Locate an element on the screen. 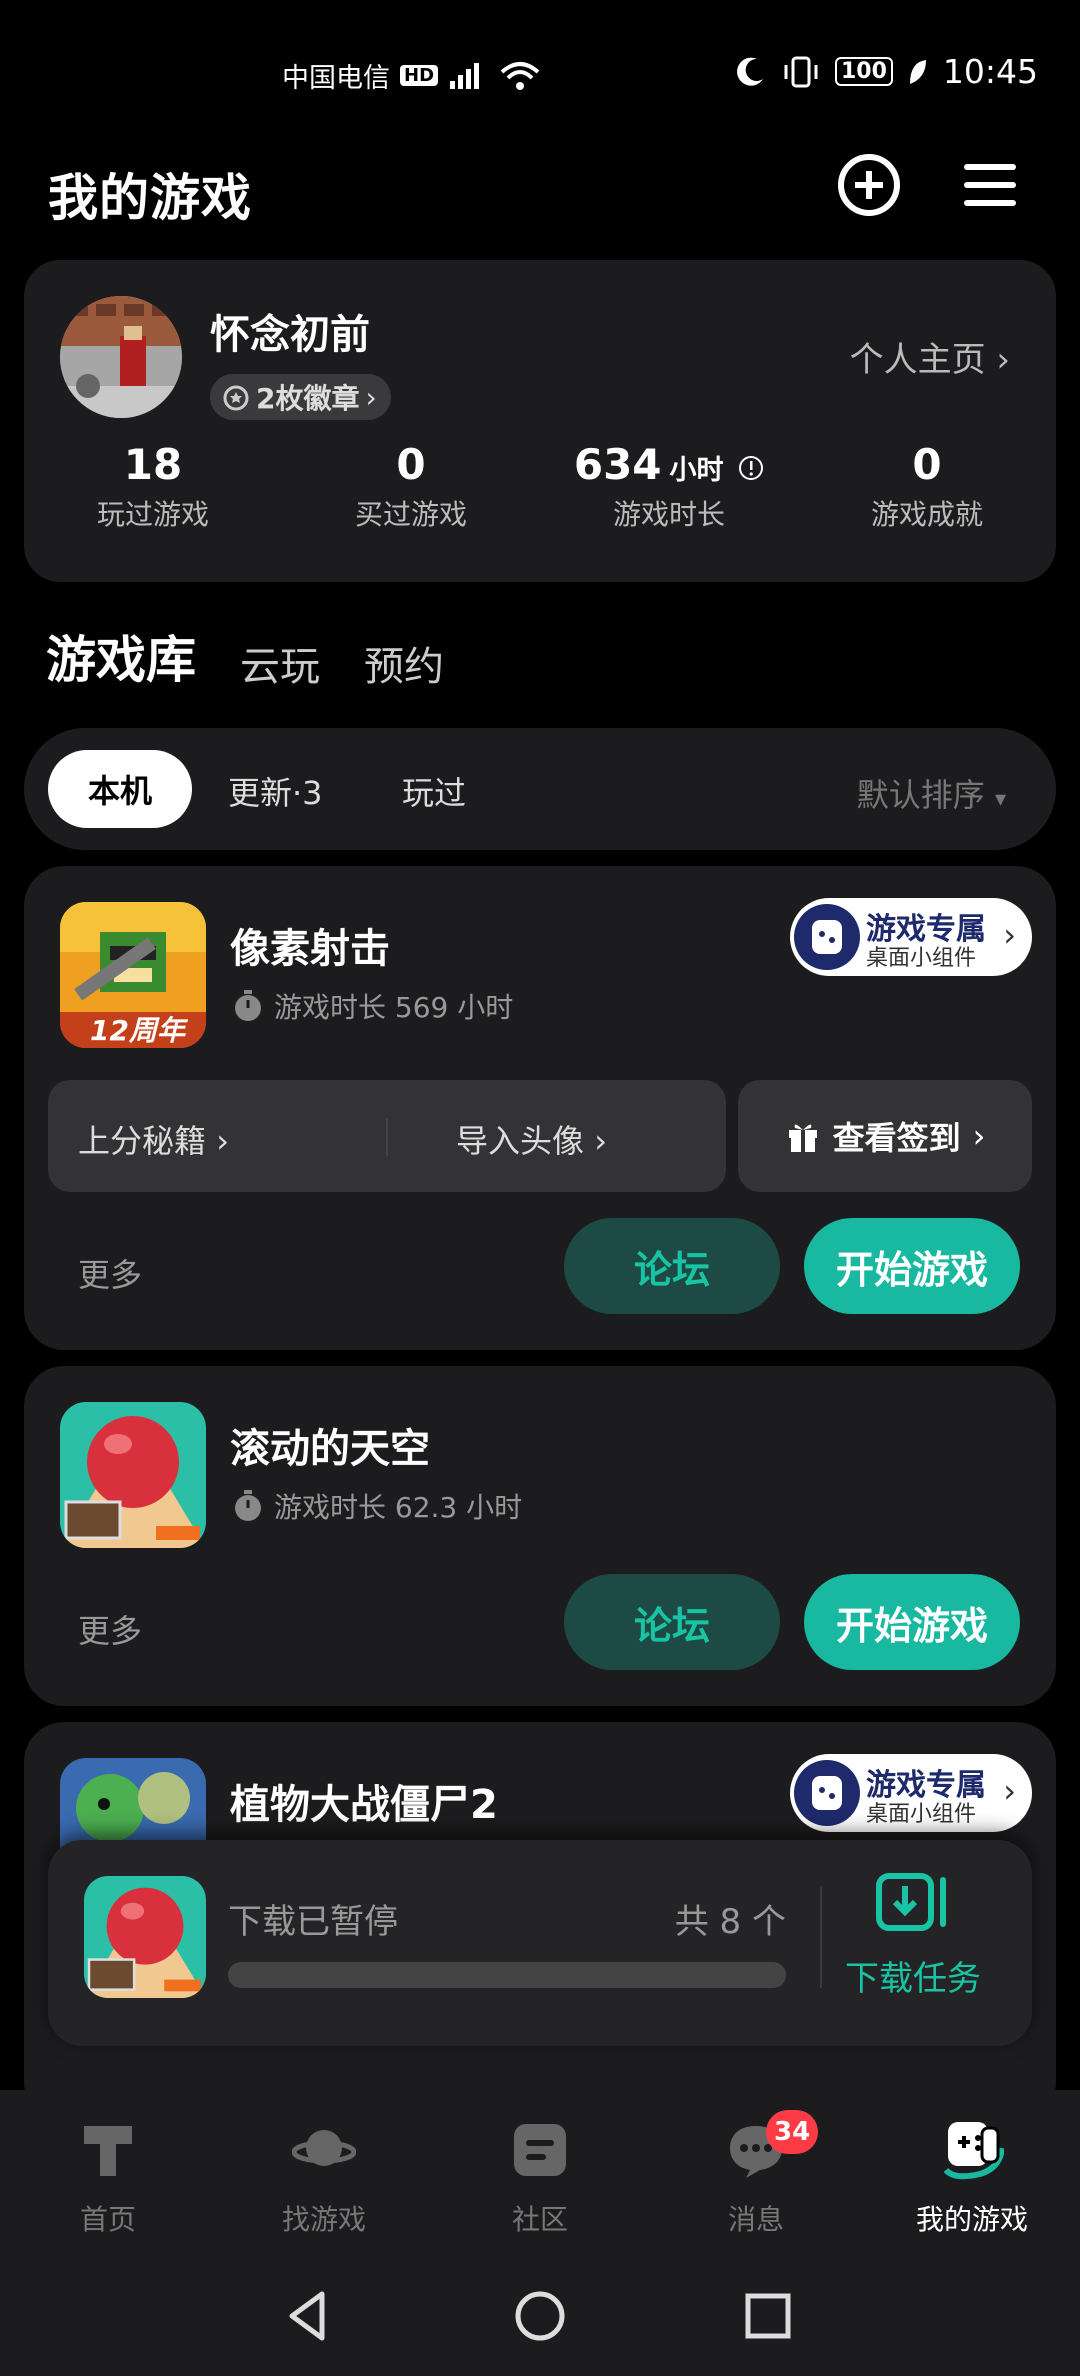 Image resolution: width=1080 pixels, height=2376 pixels. stat-purchased: 0 买过游戏 is located at coordinates (411, 486).